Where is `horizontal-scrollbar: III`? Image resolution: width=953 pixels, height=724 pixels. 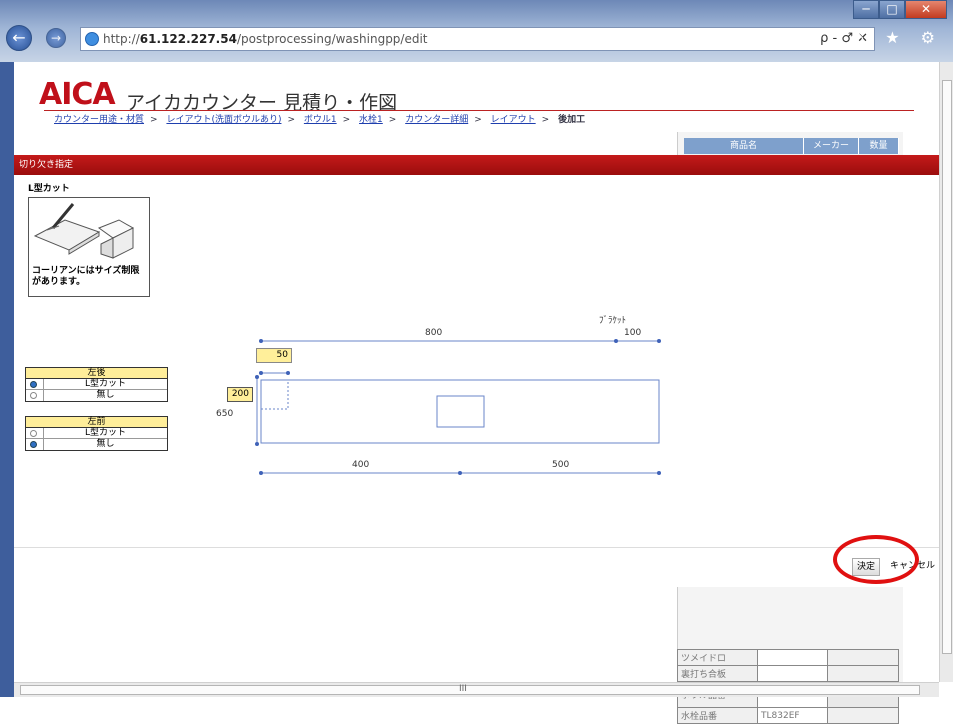
horizontal-scrollbar: III is located at coordinates (476, 689).